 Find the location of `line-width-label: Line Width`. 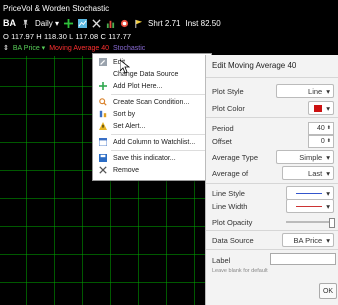

line-width-label: Line Width is located at coordinates (230, 206).